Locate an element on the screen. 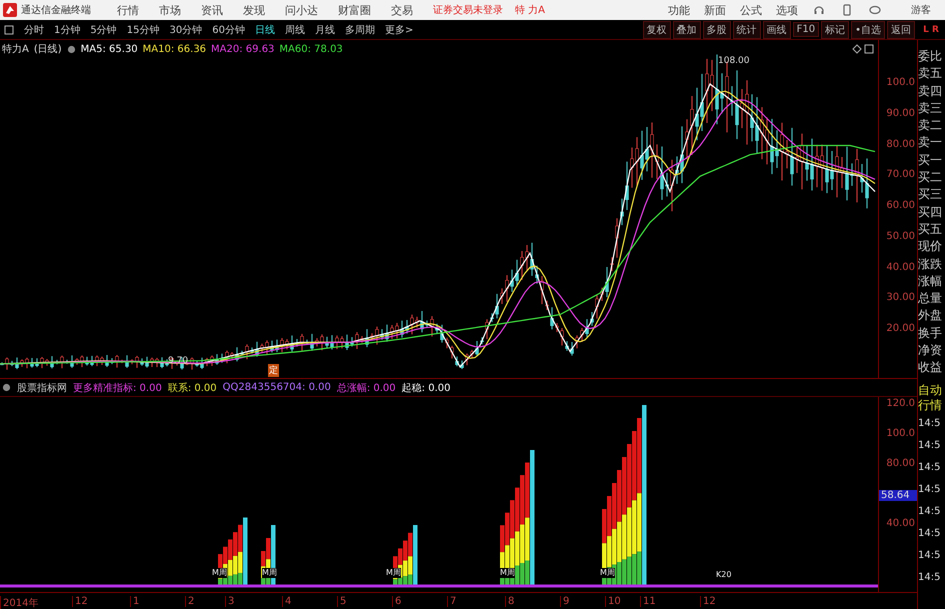 Image resolution: width=945 pixels, height=609 pixels. diamond-icon is located at coordinates (857, 49).